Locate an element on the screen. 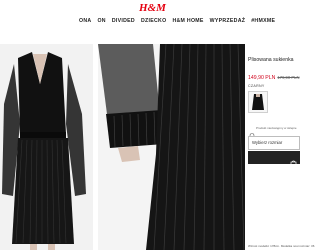 This screenshot has height=250, width=320. store-availability-text: Produkt niedostępny w sklepie is located at coordinates (276, 128).